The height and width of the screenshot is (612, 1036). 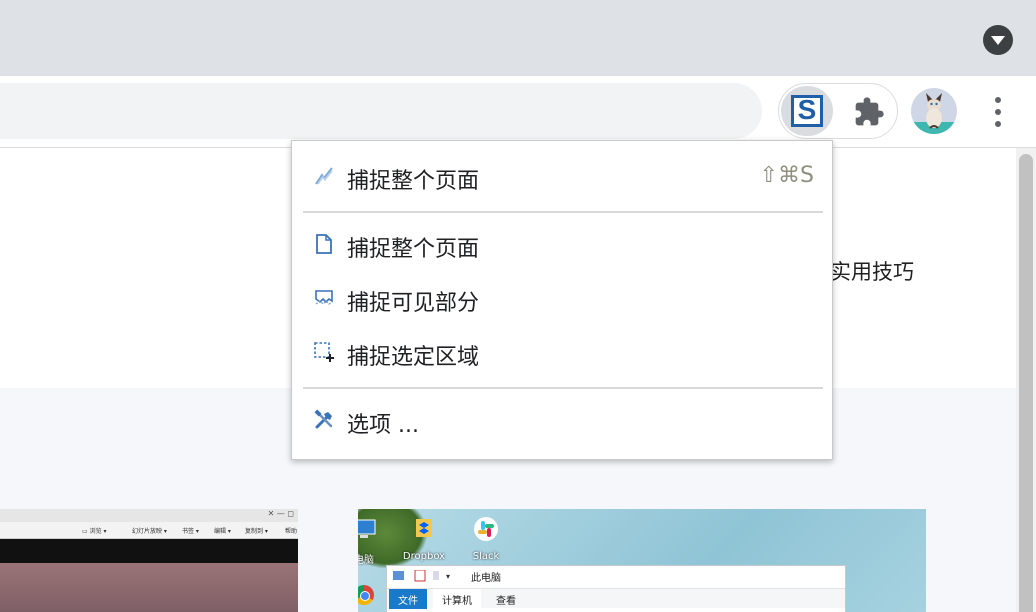 What do you see at coordinates (642, 560) in the screenshot?
I see `thumbnail-desktop-screenshot: 电脑 Dropbox Slack ▾ 此电脑 文件 计算机 查看` at bounding box center [642, 560].